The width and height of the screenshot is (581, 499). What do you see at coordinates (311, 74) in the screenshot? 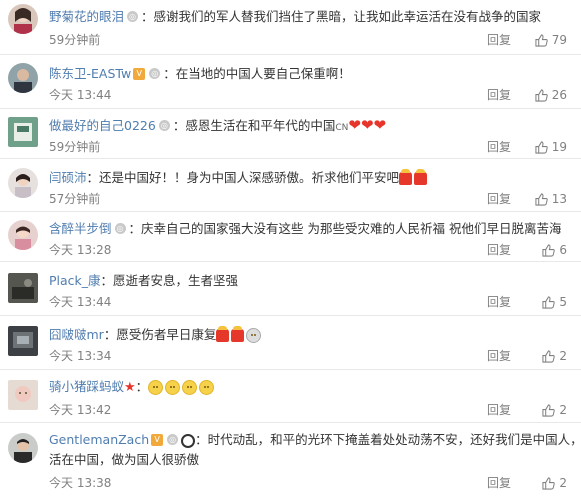
I see `comment-line: 陈东卫-EASTw V ◎ ：在当地的中国人要自己保重啊！` at bounding box center [311, 74].